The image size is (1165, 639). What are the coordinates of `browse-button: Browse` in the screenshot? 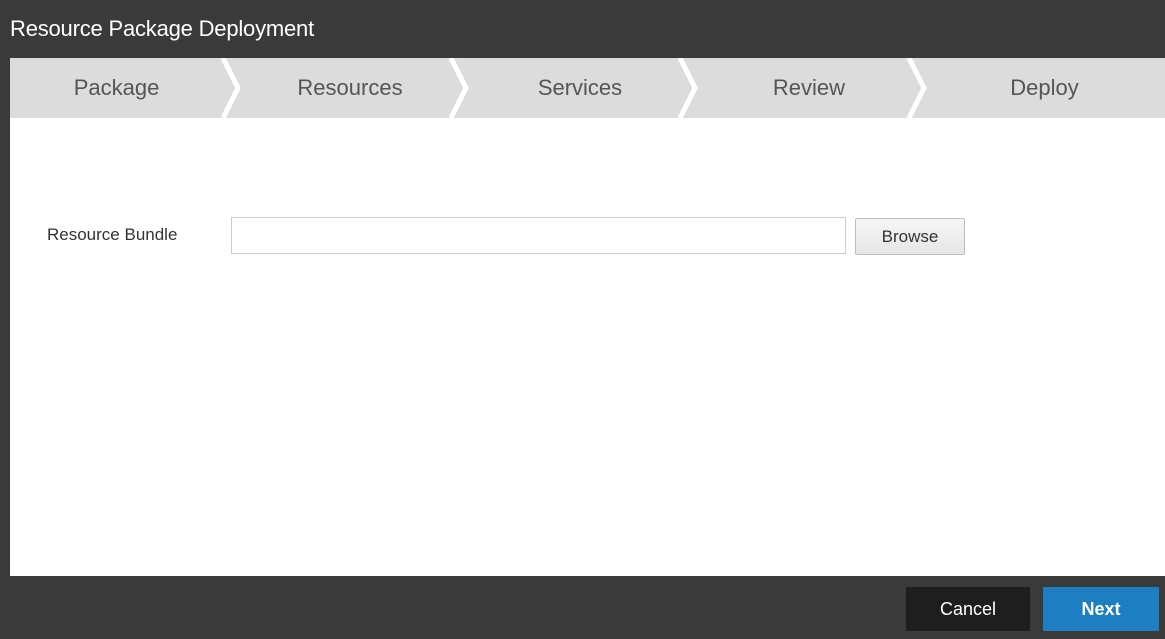 It's located at (910, 236).